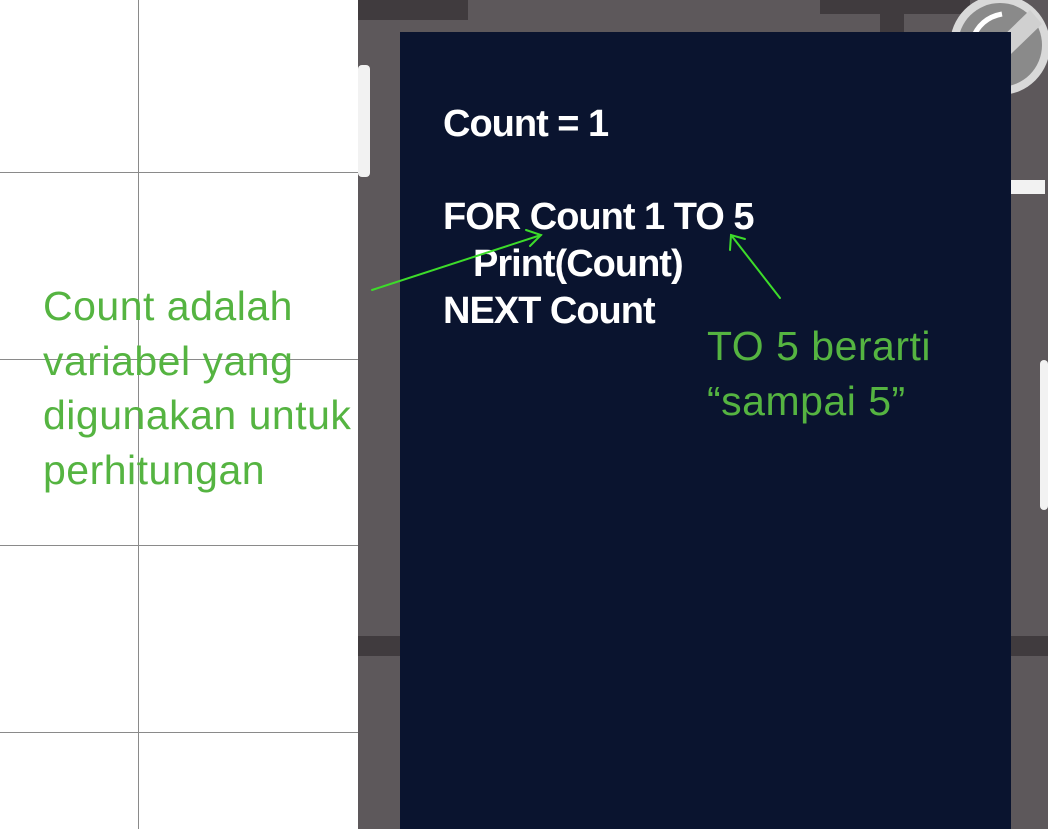  What do you see at coordinates (576, 264) in the screenshot?
I see `annotation-arrows` at bounding box center [576, 264].